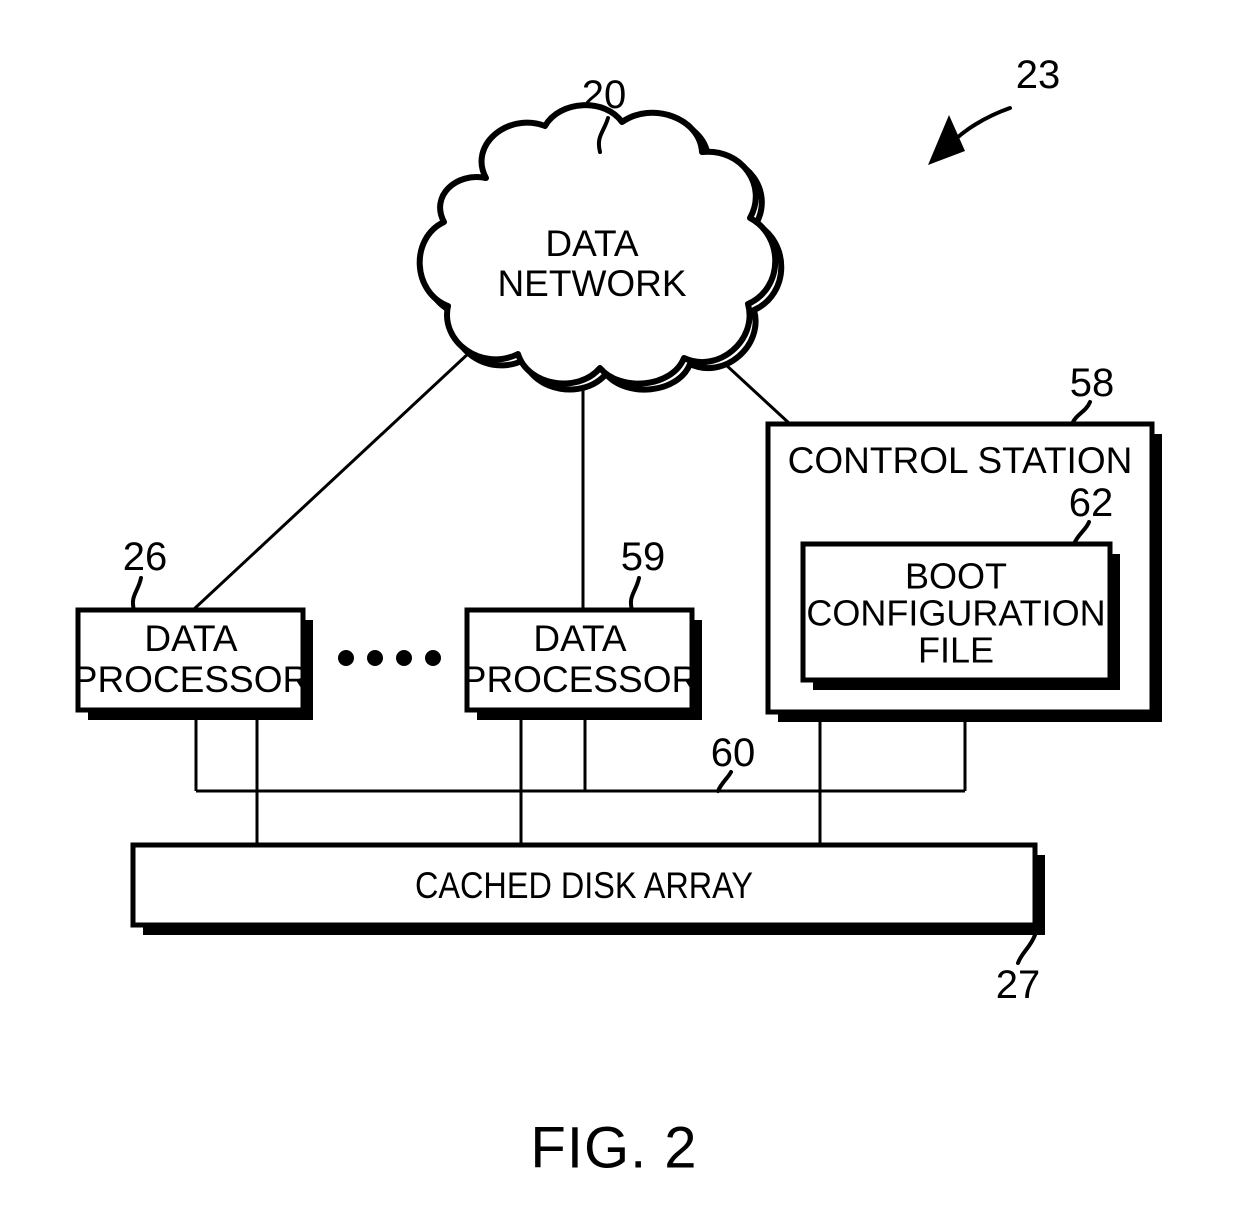  I want to click on boot-configuration-file-label-line1: BOOT, so click(956, 576).